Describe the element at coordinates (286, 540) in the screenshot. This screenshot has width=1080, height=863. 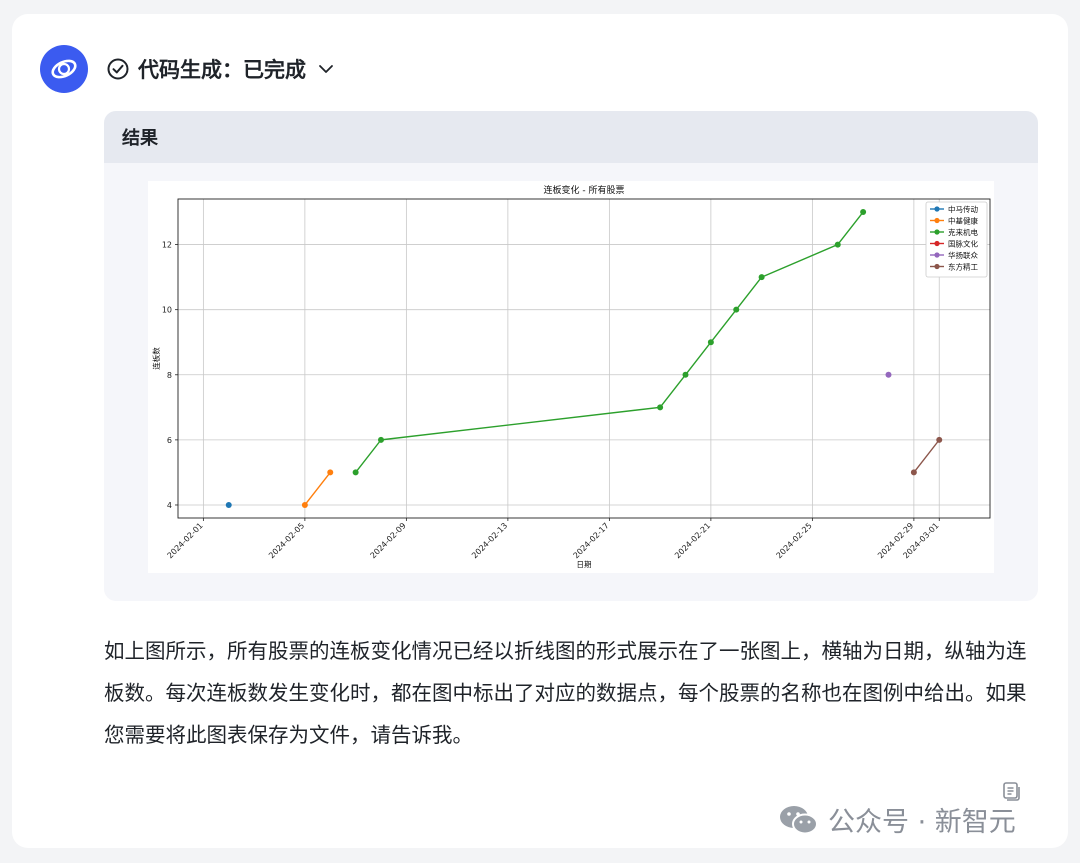
I see `x-tick-label: 2024-02-05` at that location.